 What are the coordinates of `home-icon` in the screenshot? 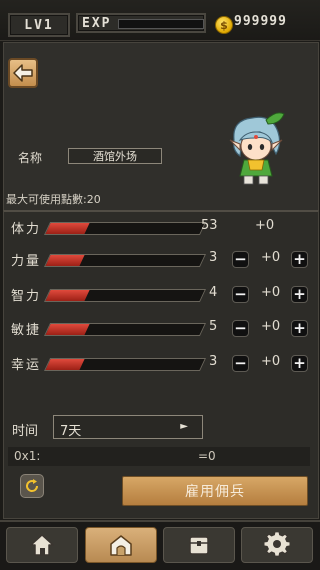 It's located at (42, 545).